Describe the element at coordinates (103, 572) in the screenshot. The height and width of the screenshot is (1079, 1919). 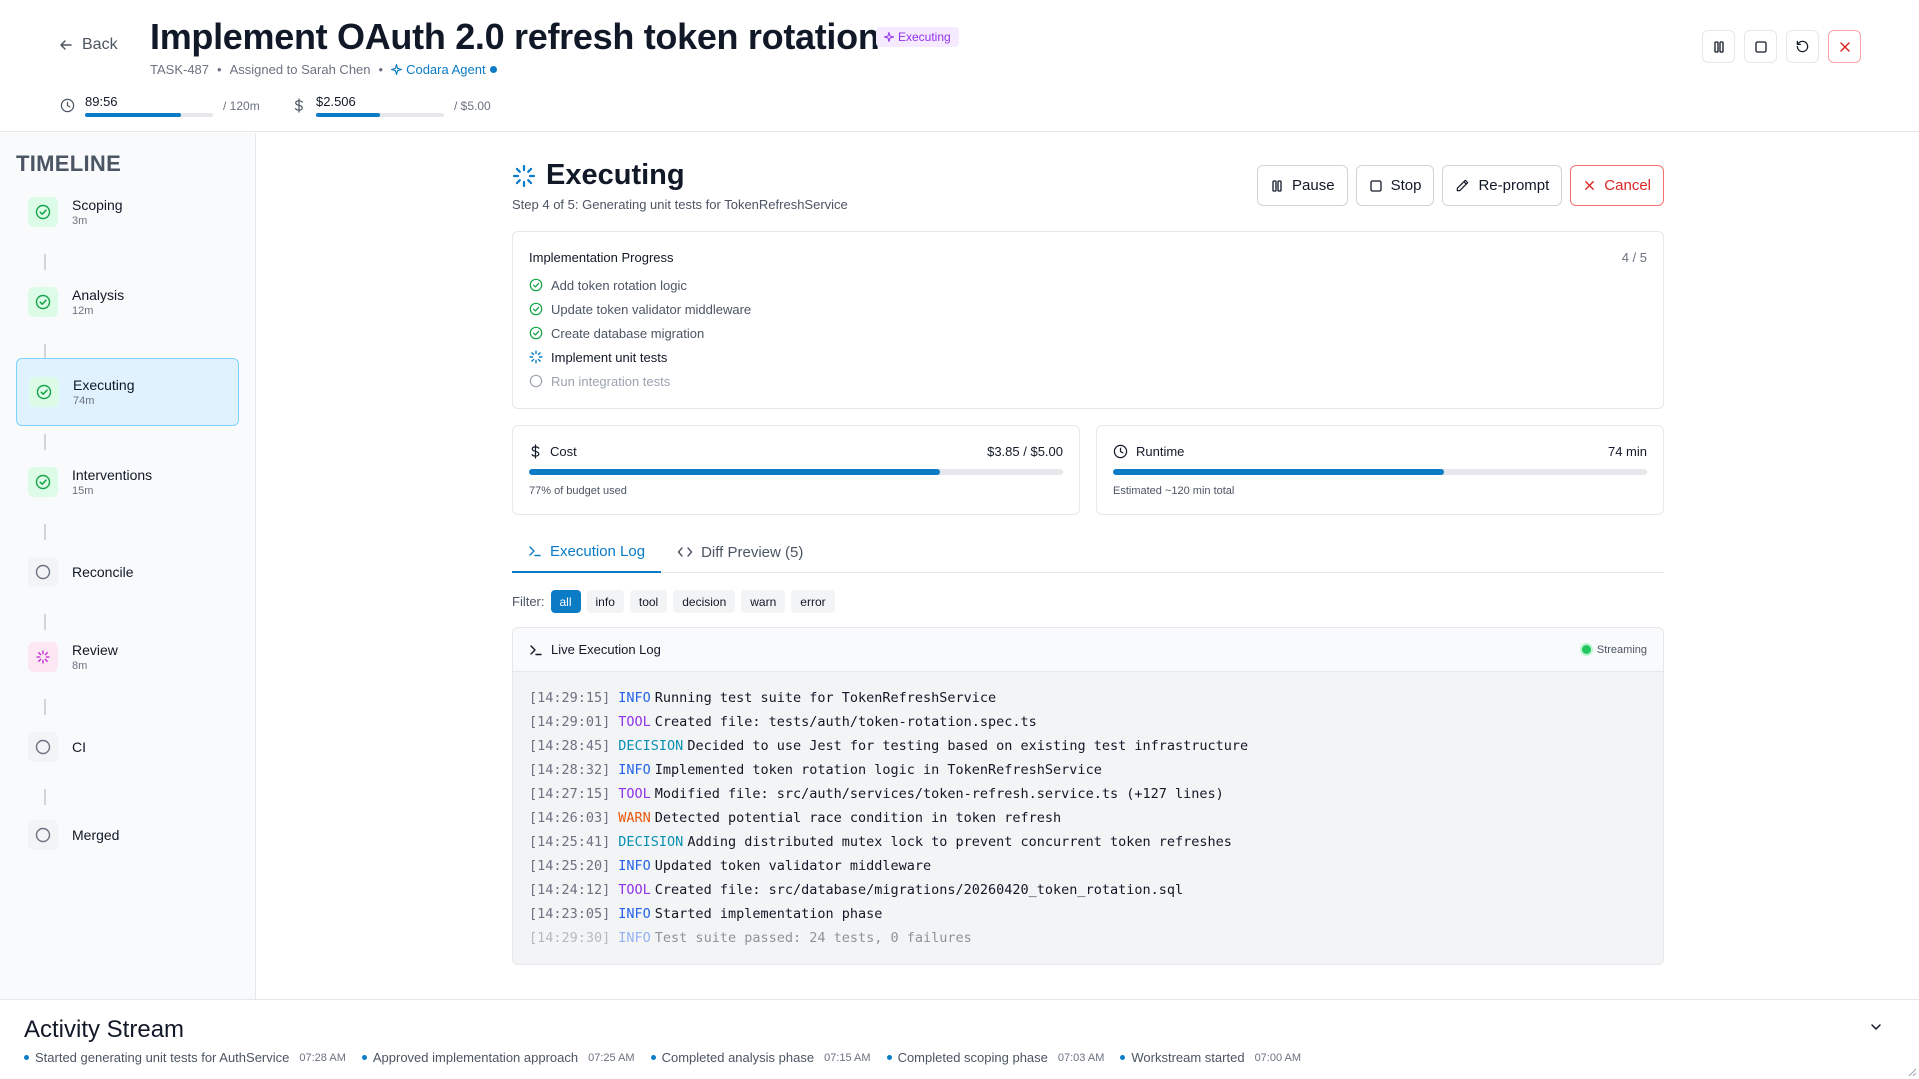
I see `timeline-item-label: Reconcile` at that location.